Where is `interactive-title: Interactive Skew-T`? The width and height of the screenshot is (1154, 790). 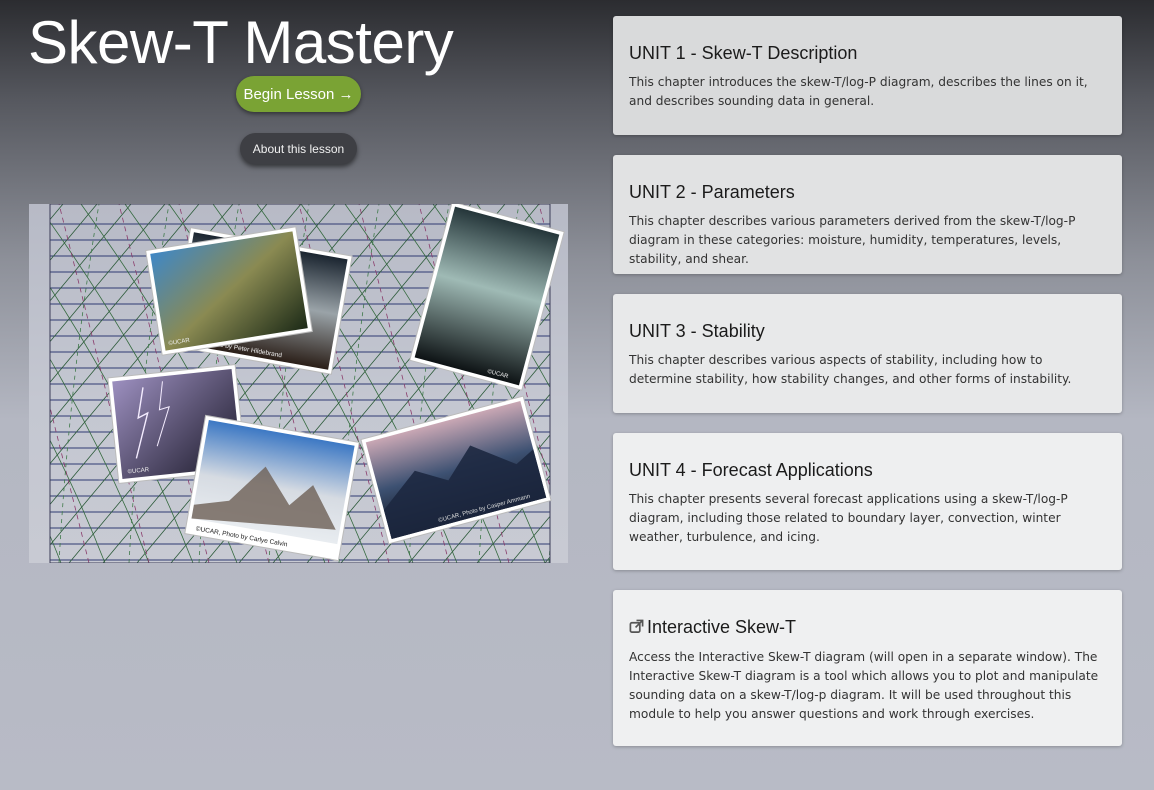 interactive-title: Interactive Skew-T is located at coordinates (721, 627).